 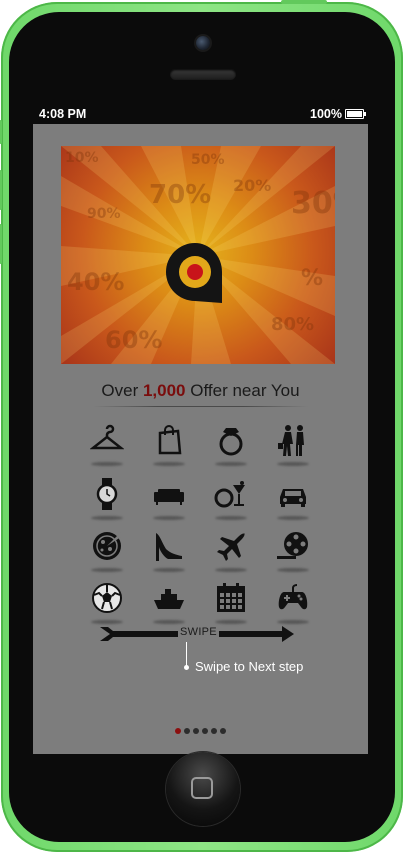 I want to click on category-shopping, so click(x=169, y=440).